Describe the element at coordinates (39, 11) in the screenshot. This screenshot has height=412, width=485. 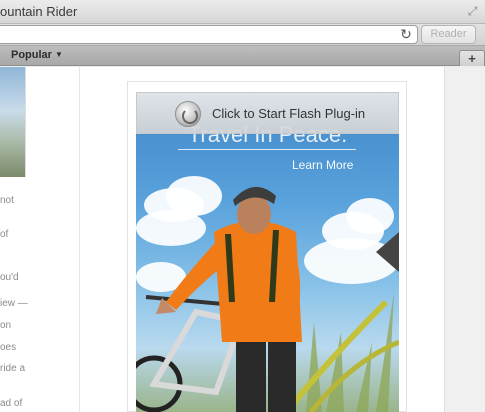
I see `window-title: ountain Rider` at that location.